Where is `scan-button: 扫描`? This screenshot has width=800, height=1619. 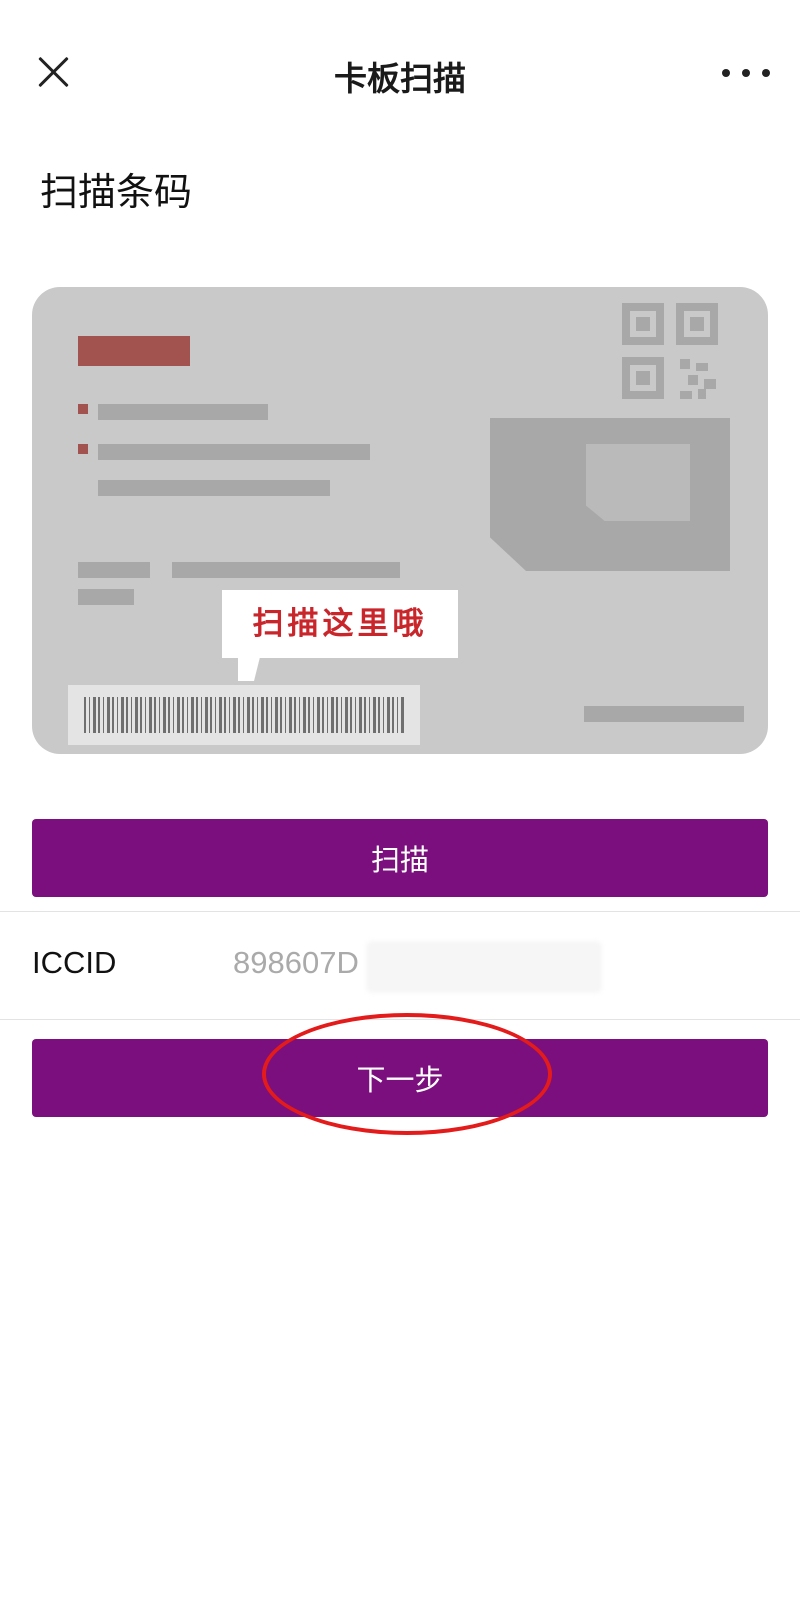 scan-button: 扫描 is located at coordinates (400, 858).